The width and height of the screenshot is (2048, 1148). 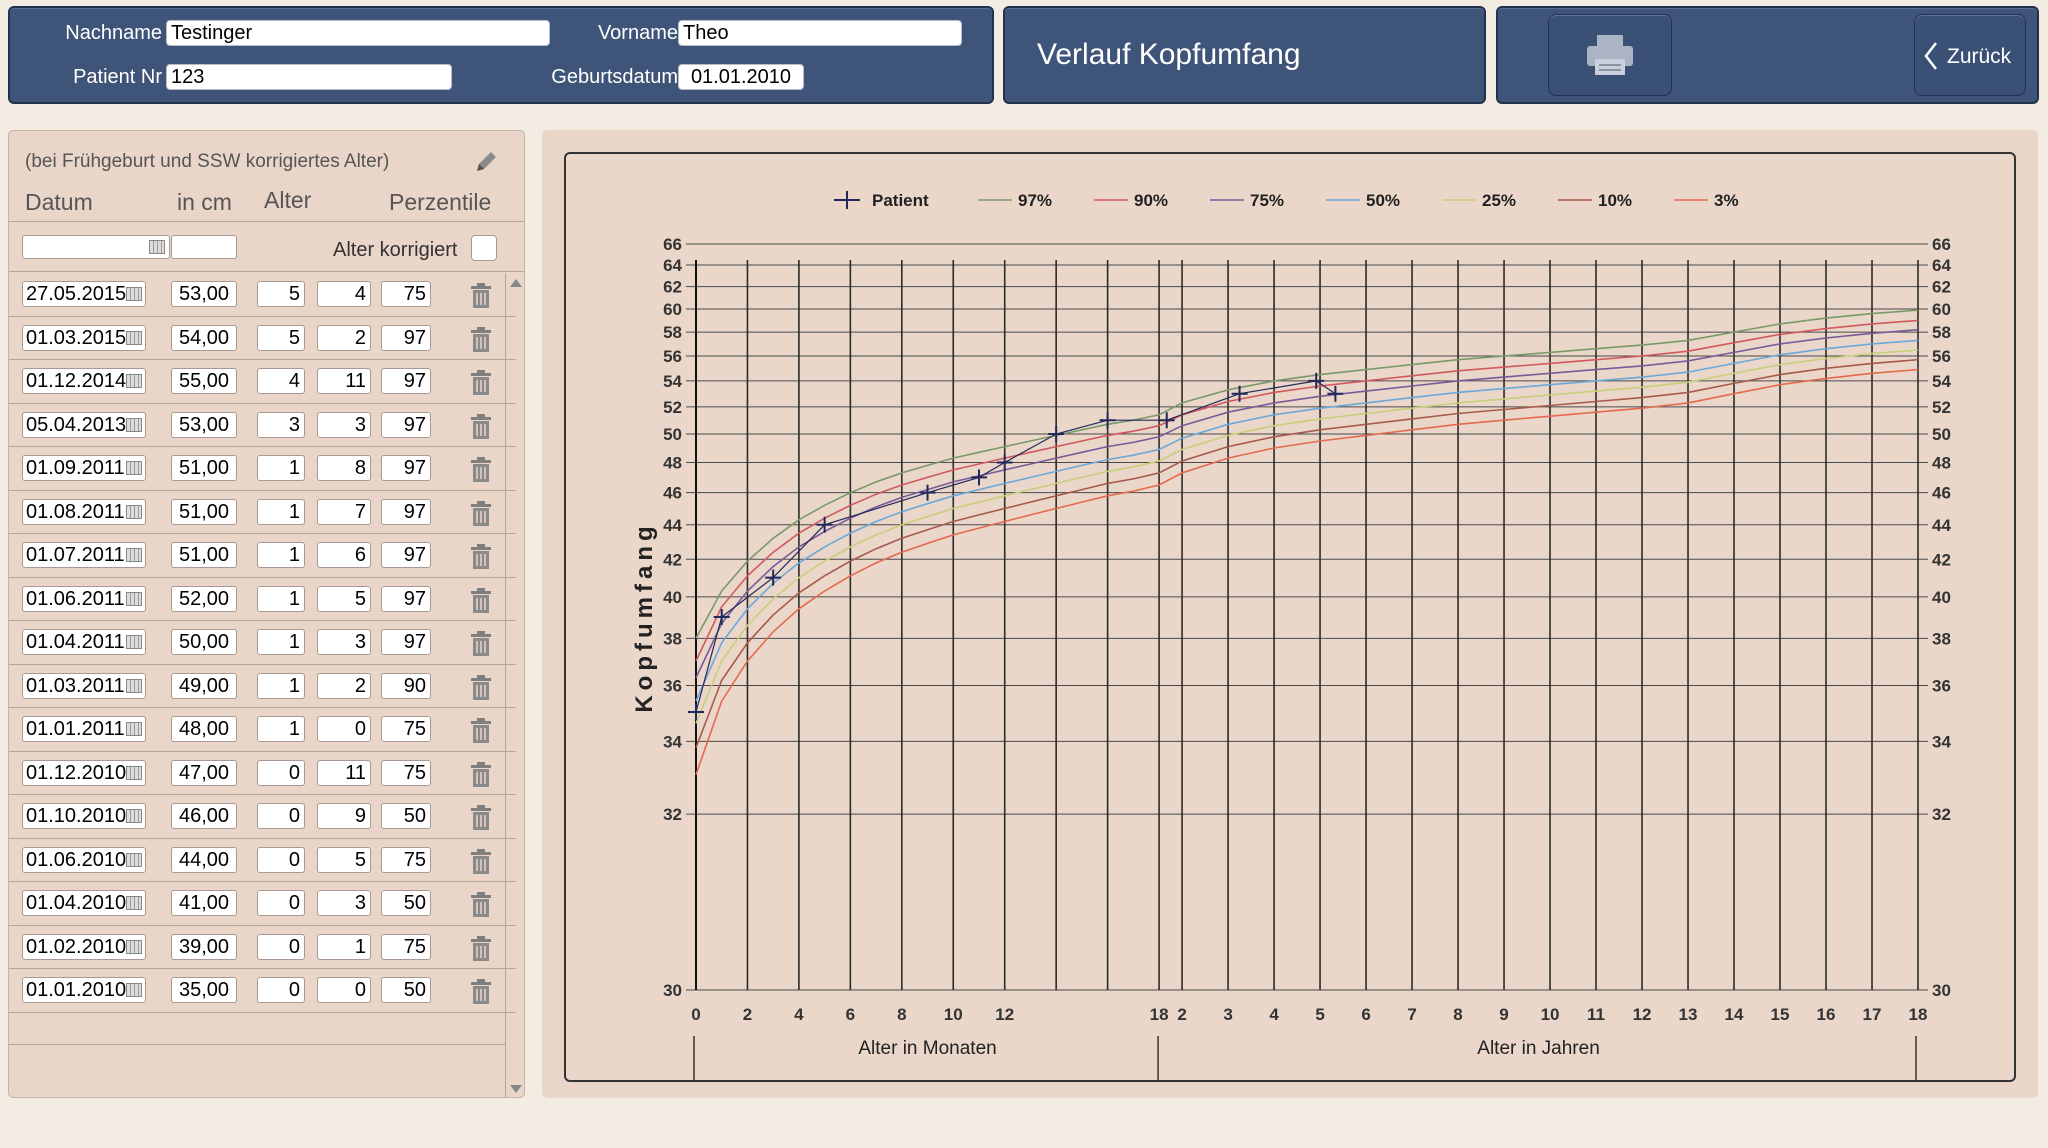 What do you see at coordinates (262, 947) in the screenshot?
I see `table-row: 01.02.2010 39,00 0 1 75` at bounding box center [262, 947].